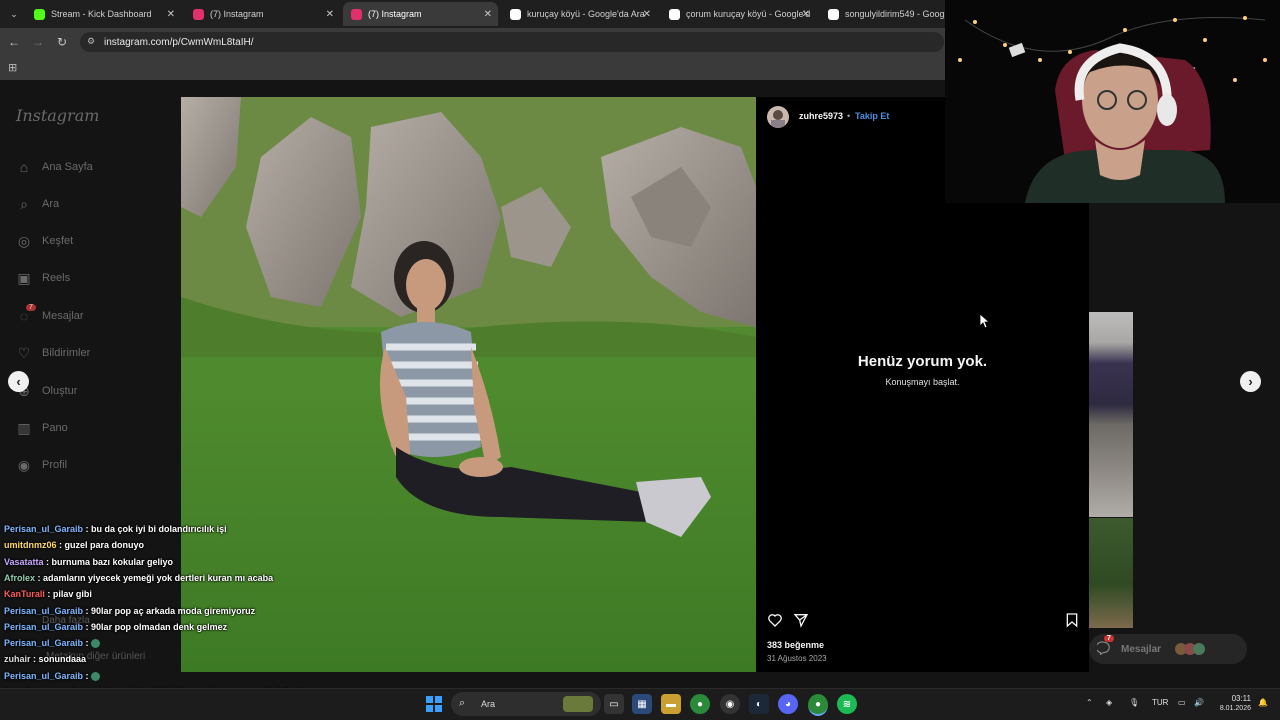 The image size is (1280, 720). Describe the element at coordinates (614, 704) in the screenshot. I see `task-view-icon: ▭` at that location.